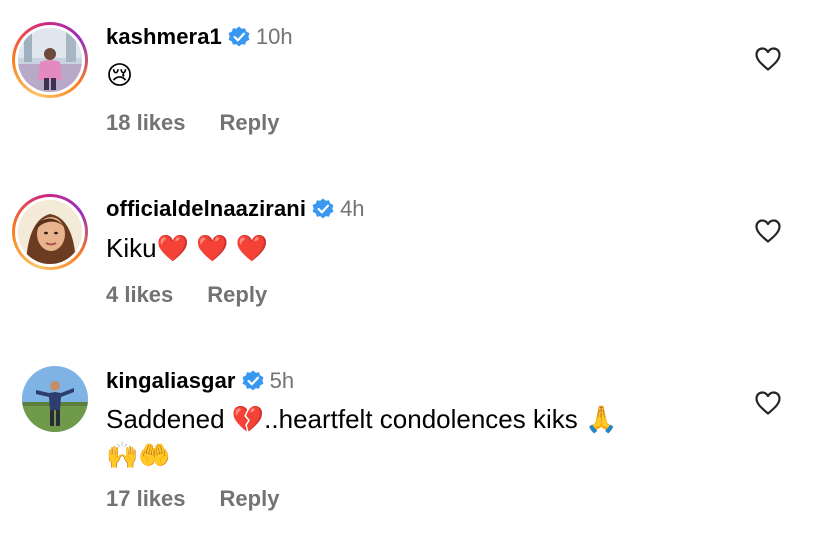 This screenshot has height=535, width=828. Describe the element at coordinates (171, 381) in the screenshot. I see `username: kingaliasgar` at that location.